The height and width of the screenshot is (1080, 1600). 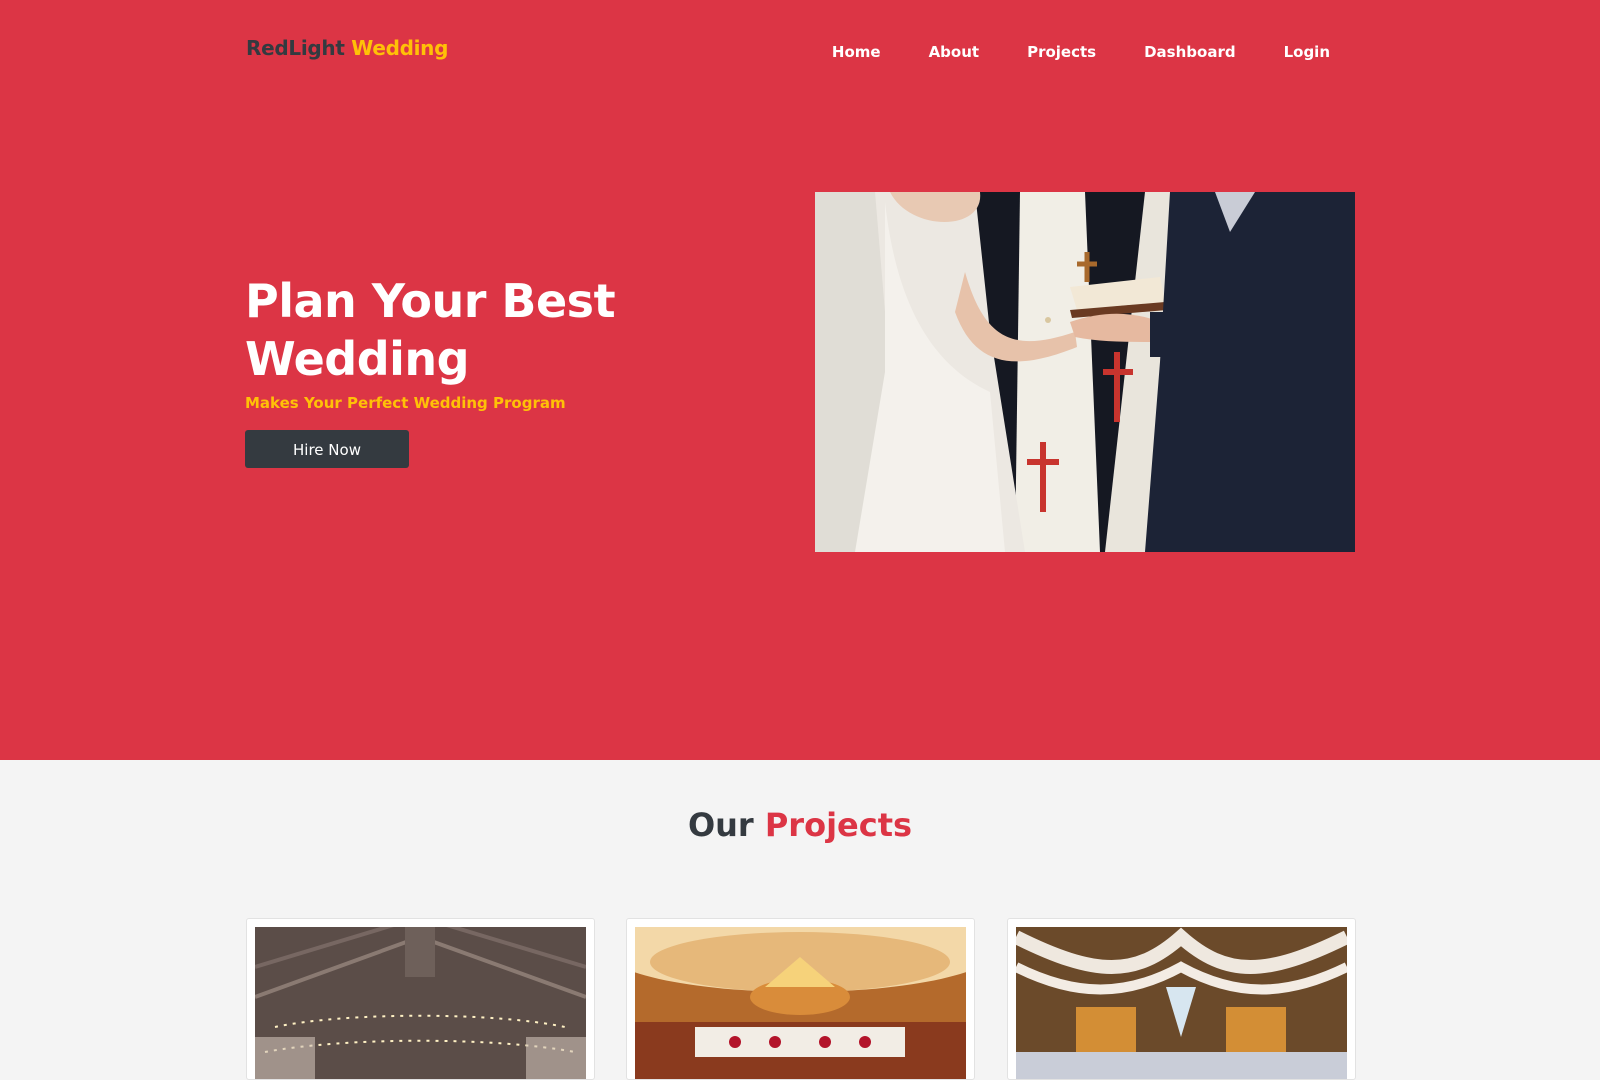 I want to click on nav-dashboard: Dashboard, so click(x=1189, y=52).